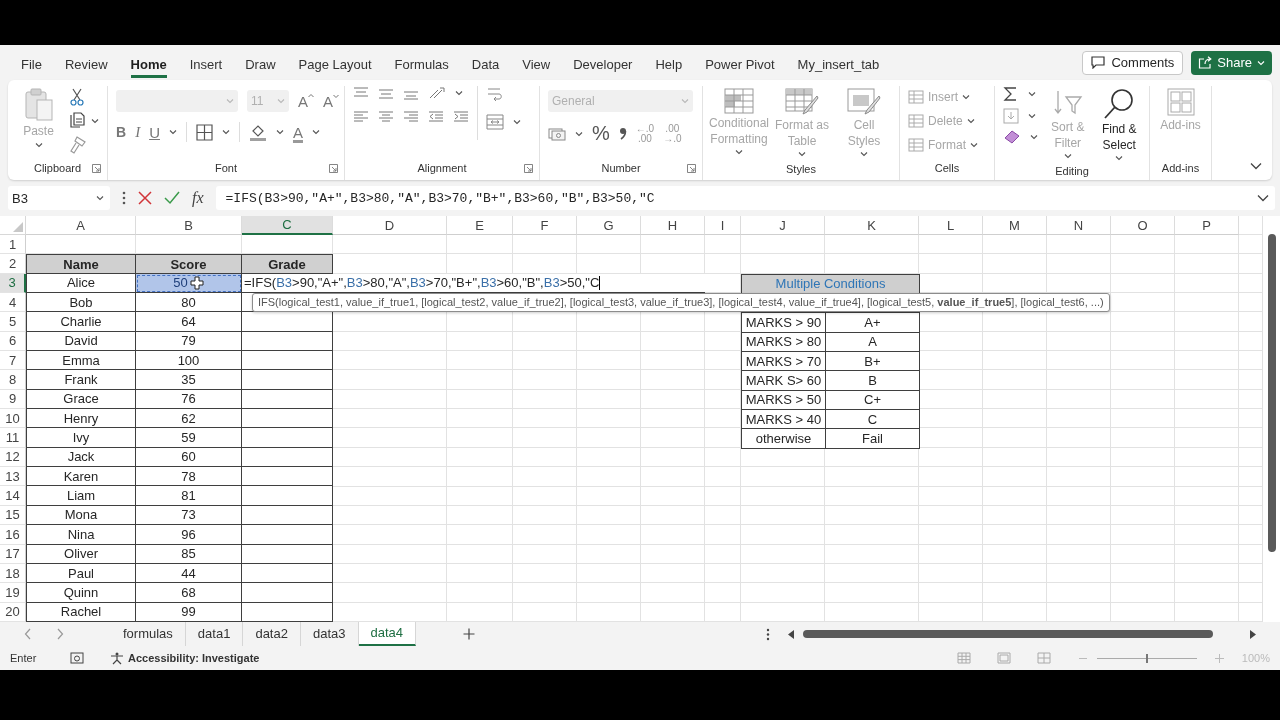  What do you see at coordinates (206, 65) in the screenshot?
I see `ribbon-tab: Insert` at bounding box center [206, 65].